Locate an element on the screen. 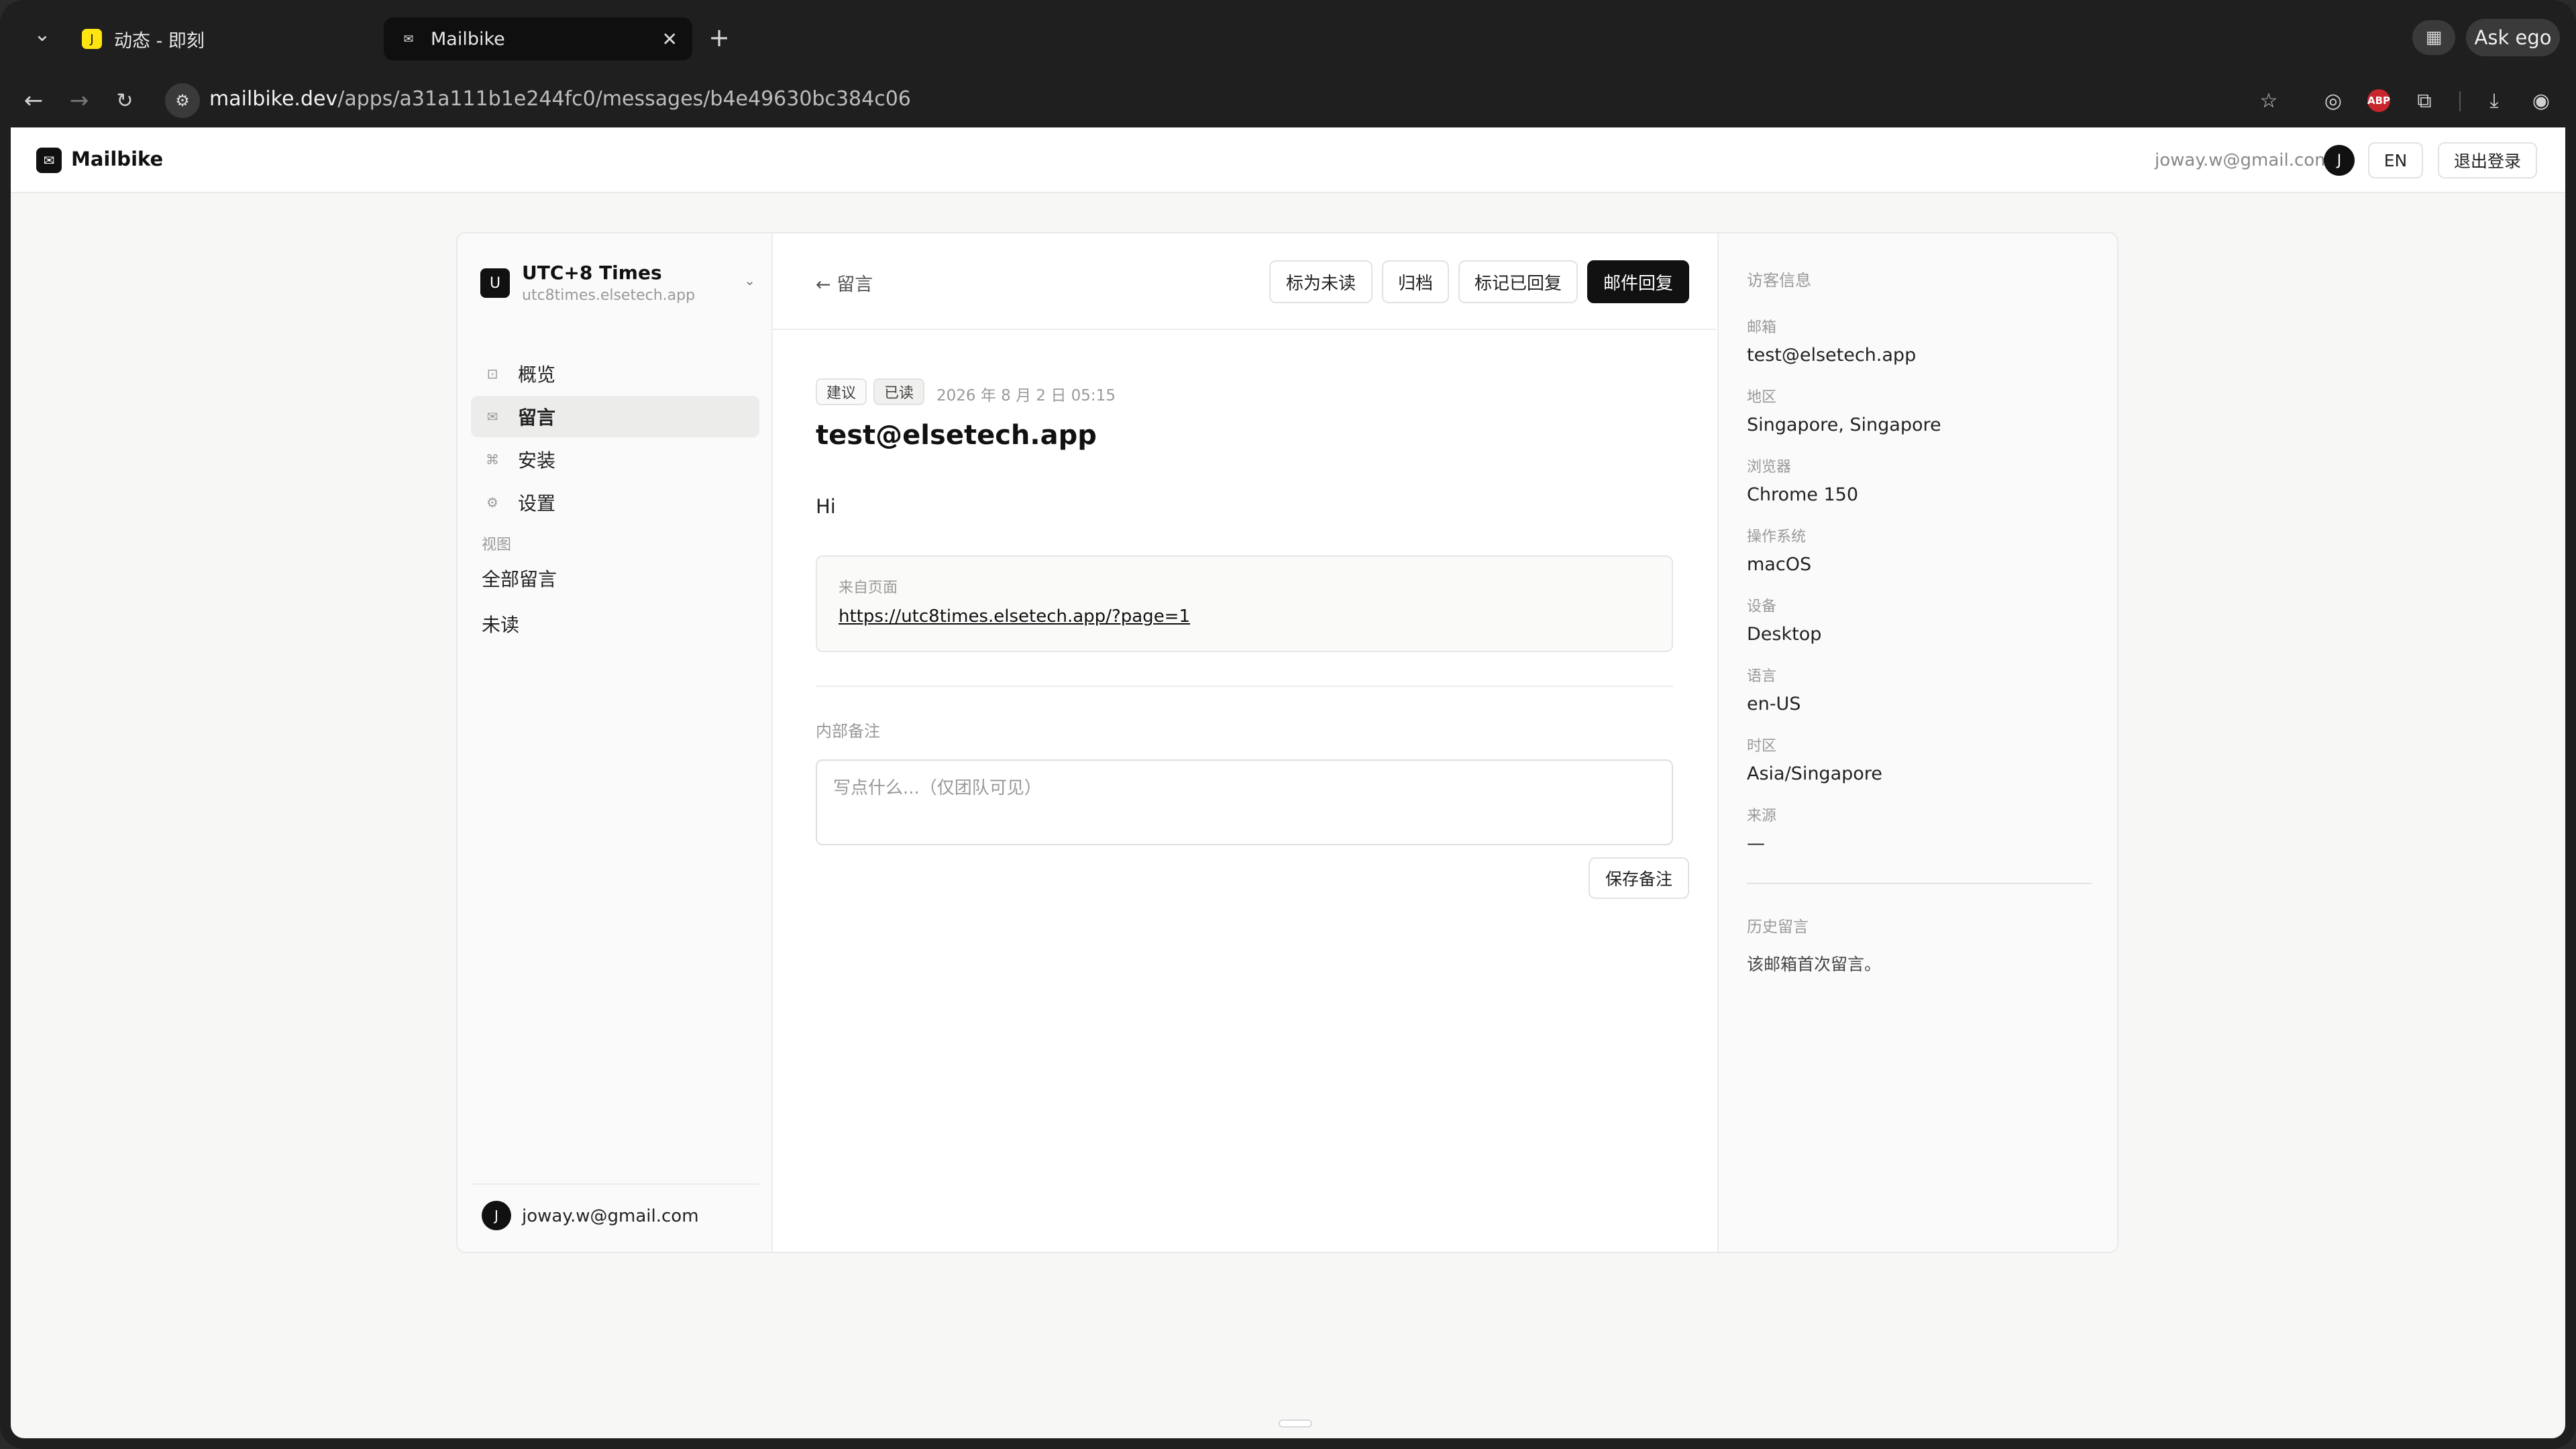 The image size is (2576, 1449). install-icon: ⌘ is located at coordinates (492, 459).